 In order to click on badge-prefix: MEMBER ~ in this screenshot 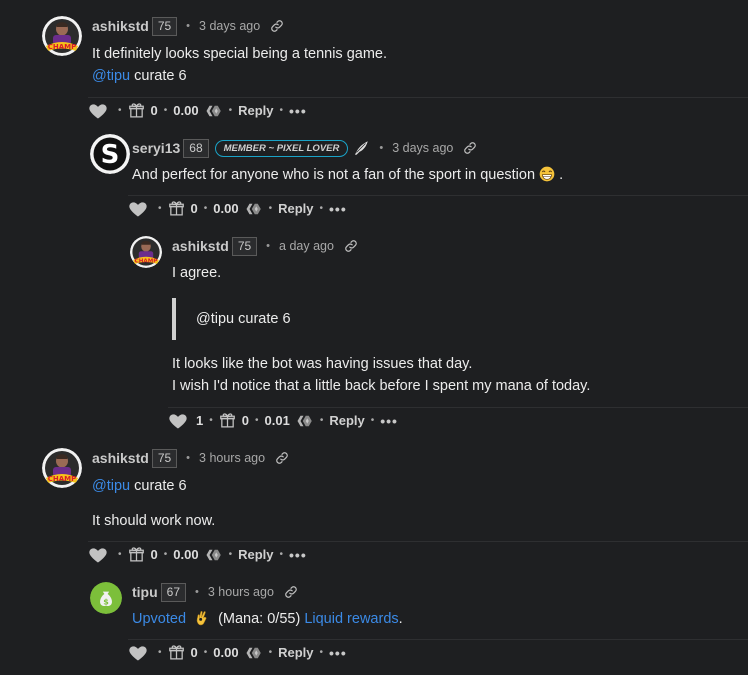, I will do `click(250, 148)`.